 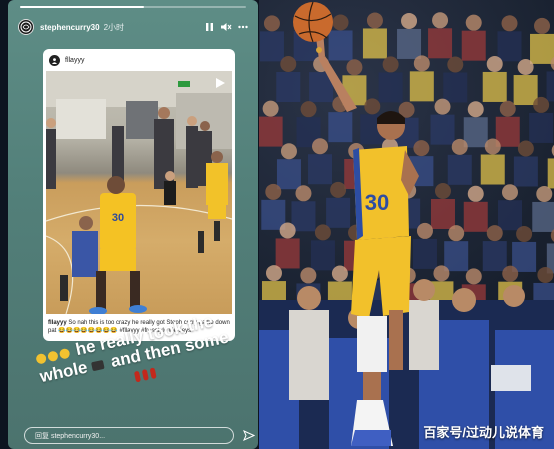 I want to click on story-header: stephencurry30 2小时, so click(x=133, y=27).